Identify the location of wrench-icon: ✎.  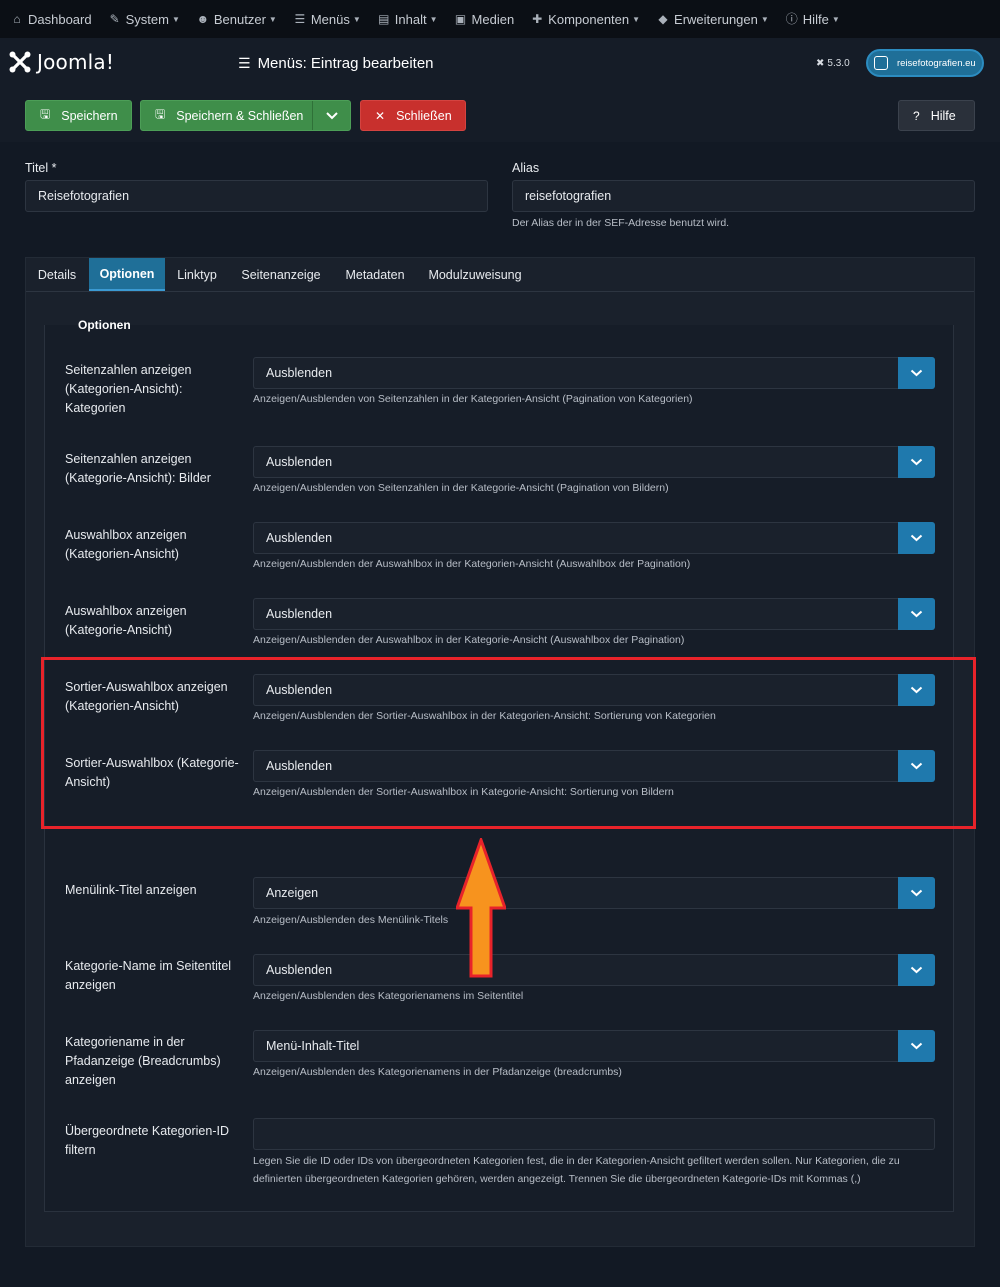
(114, 19).